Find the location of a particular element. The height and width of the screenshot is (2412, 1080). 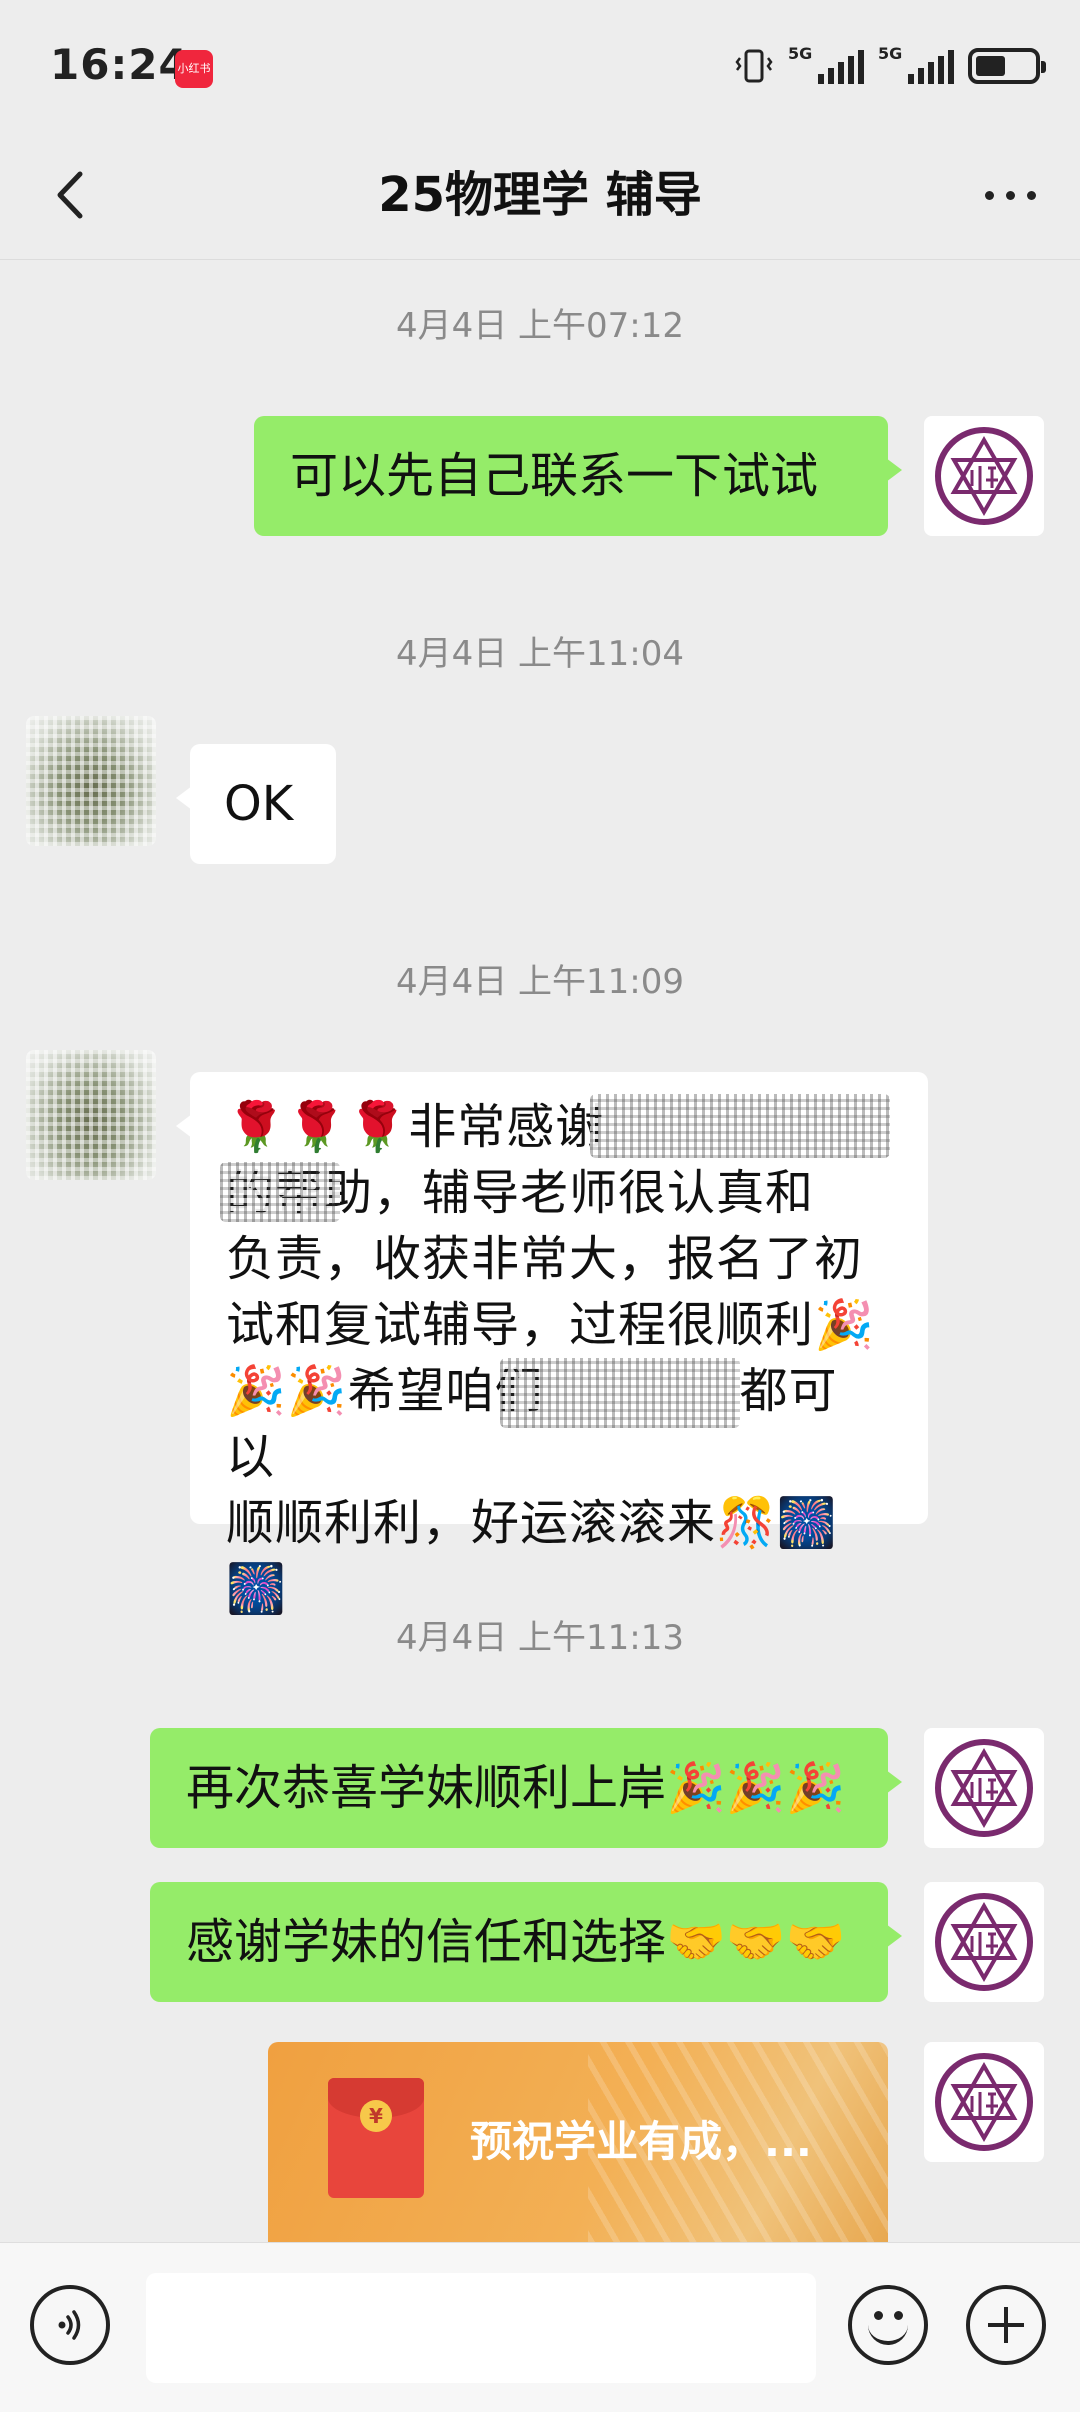

voice-button is located at coordinates (70, 2325).